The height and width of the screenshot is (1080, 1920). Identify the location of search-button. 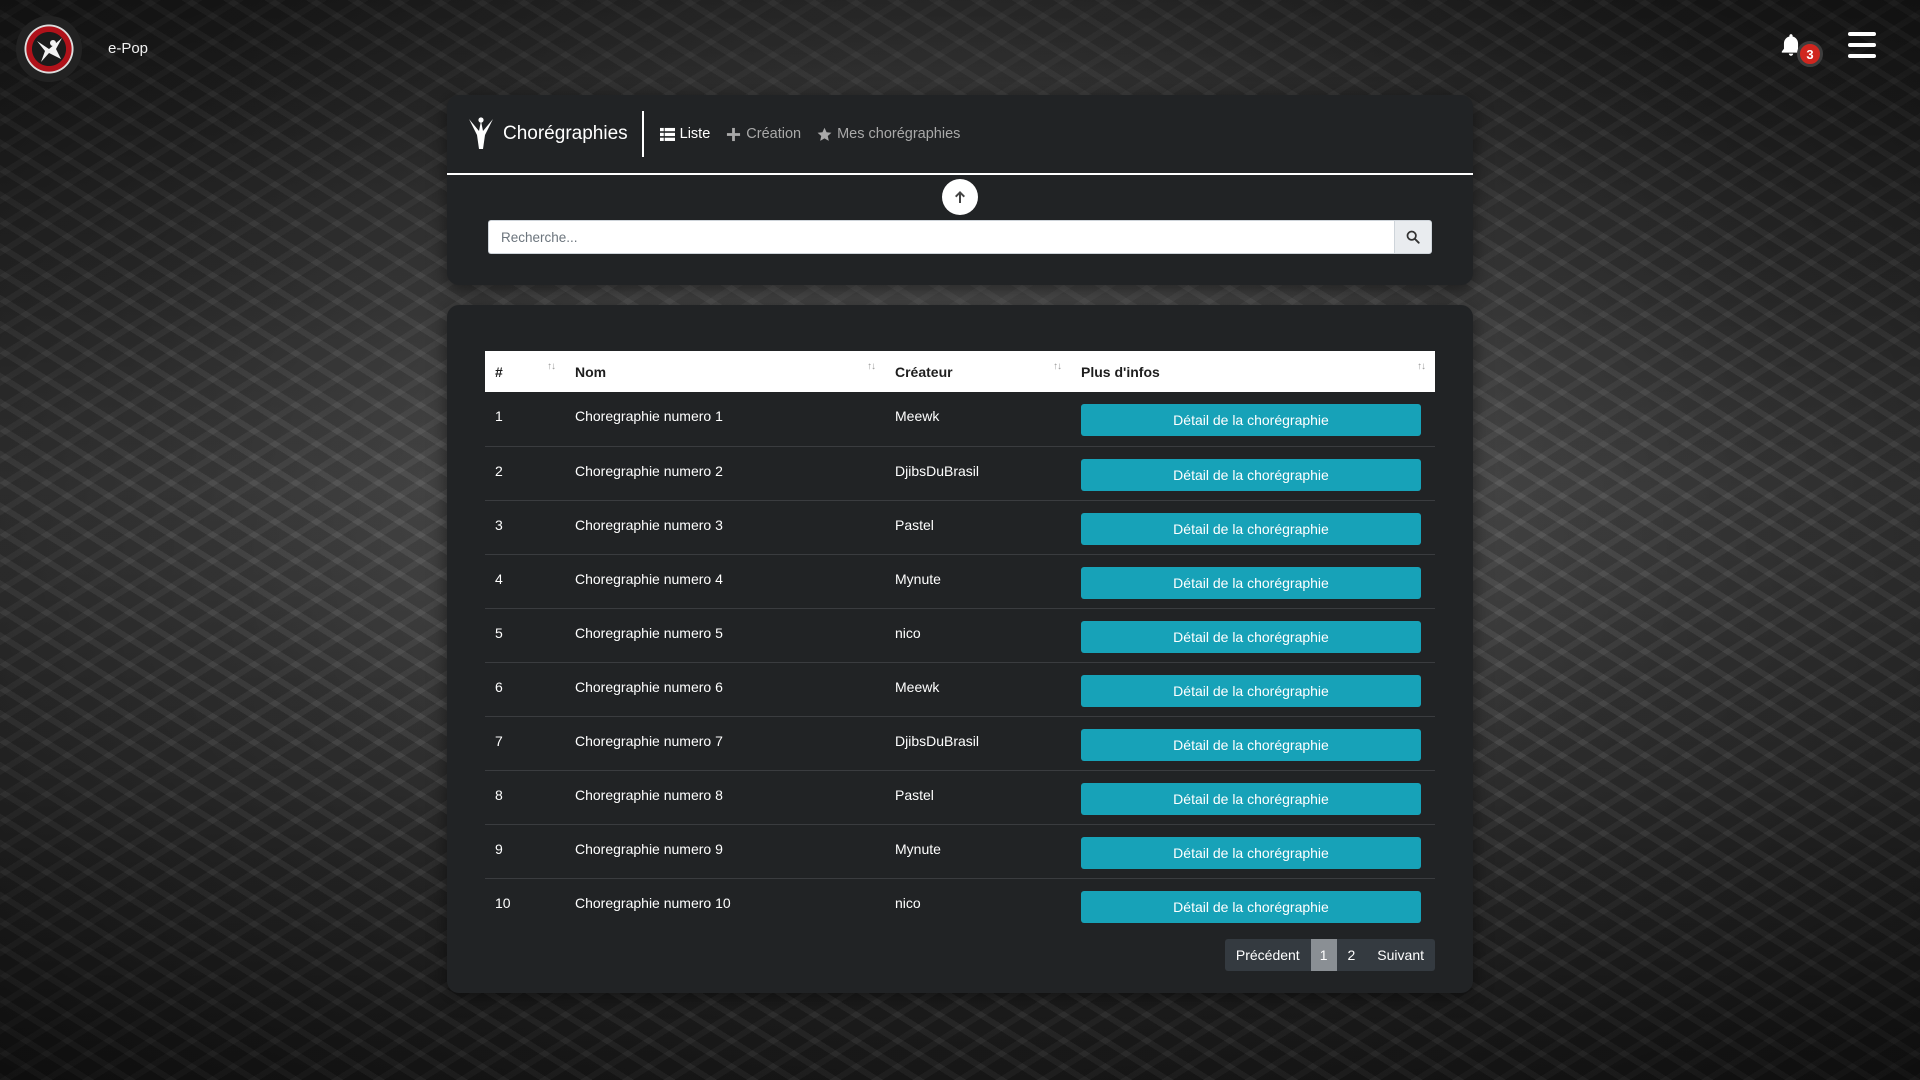
(1413, 237).